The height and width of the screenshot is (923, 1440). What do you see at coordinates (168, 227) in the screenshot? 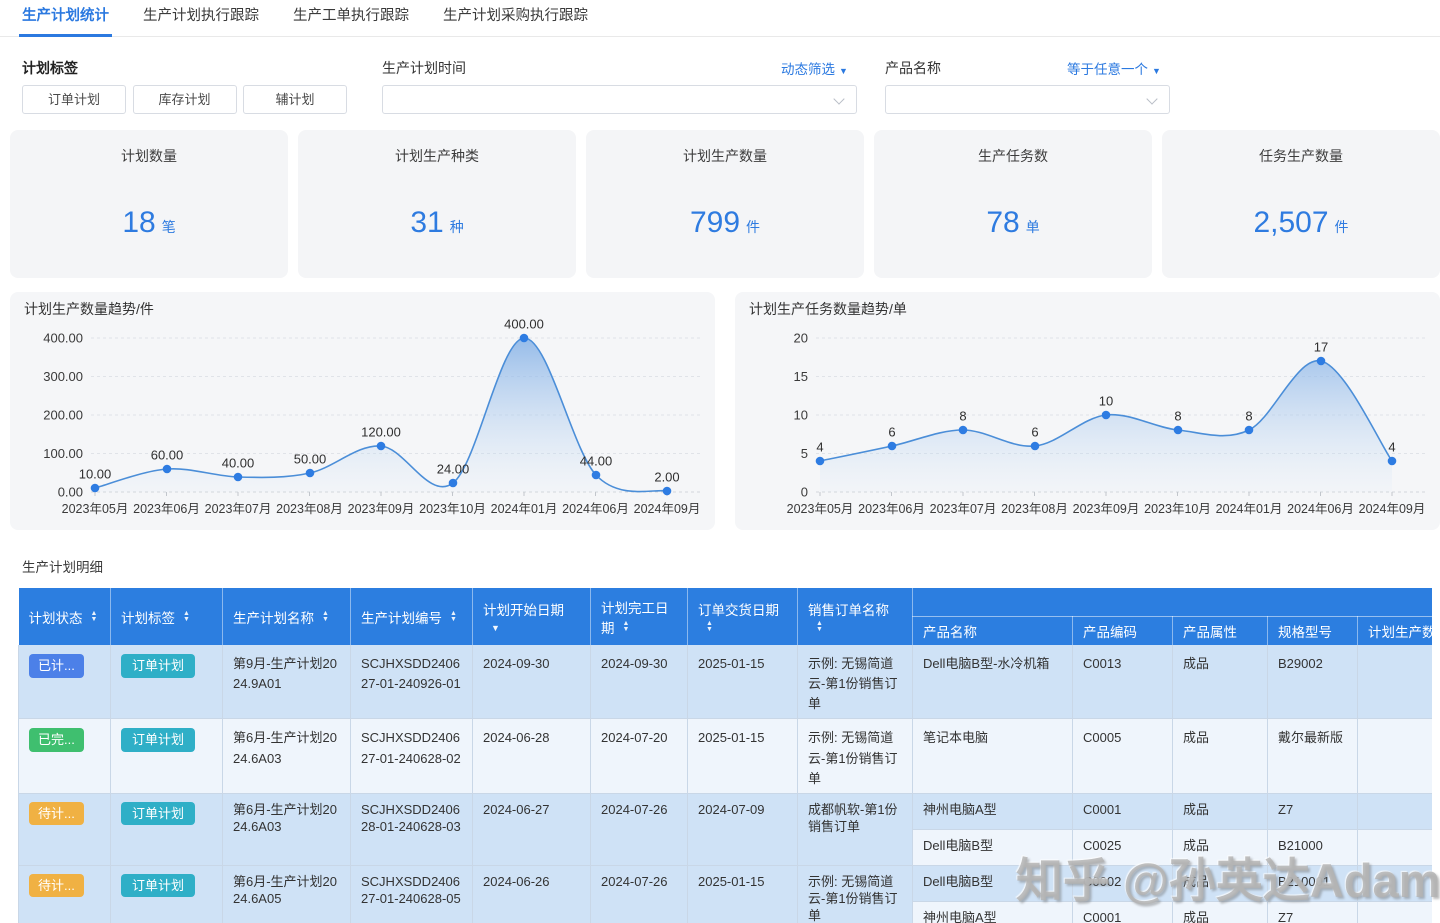
I see `kpi-unit: 笔` at bounding box center [168, 227].